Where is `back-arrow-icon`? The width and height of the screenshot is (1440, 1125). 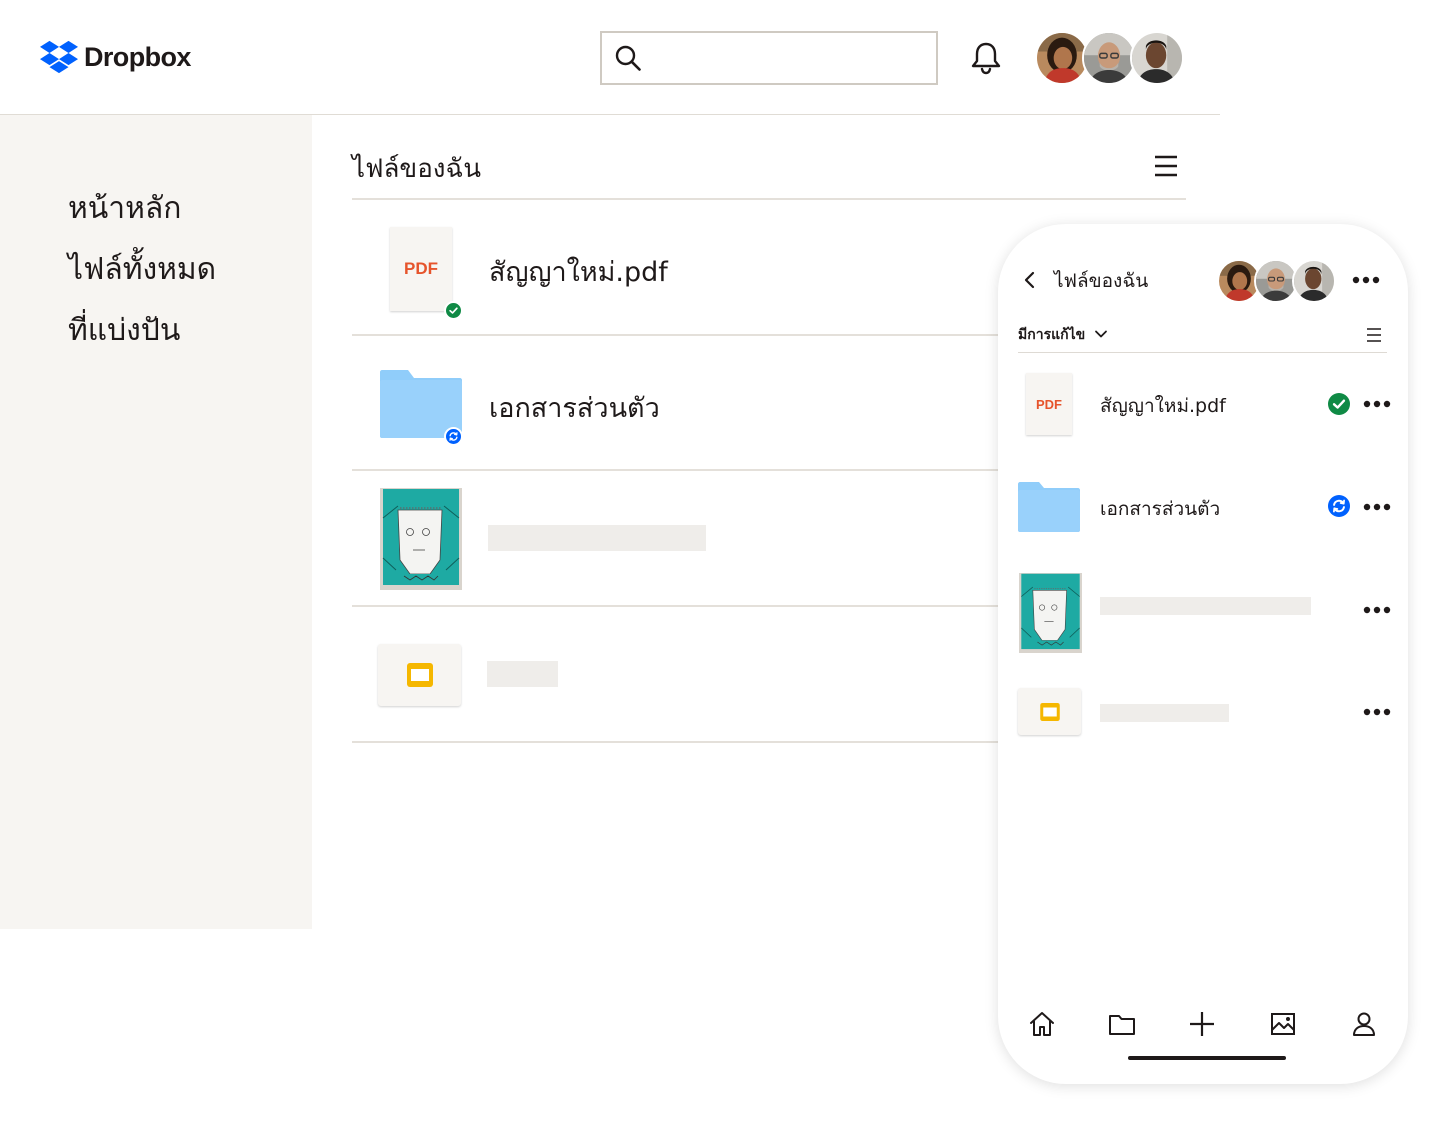
back-arrow-icon is located at coordinates (1030, 280).